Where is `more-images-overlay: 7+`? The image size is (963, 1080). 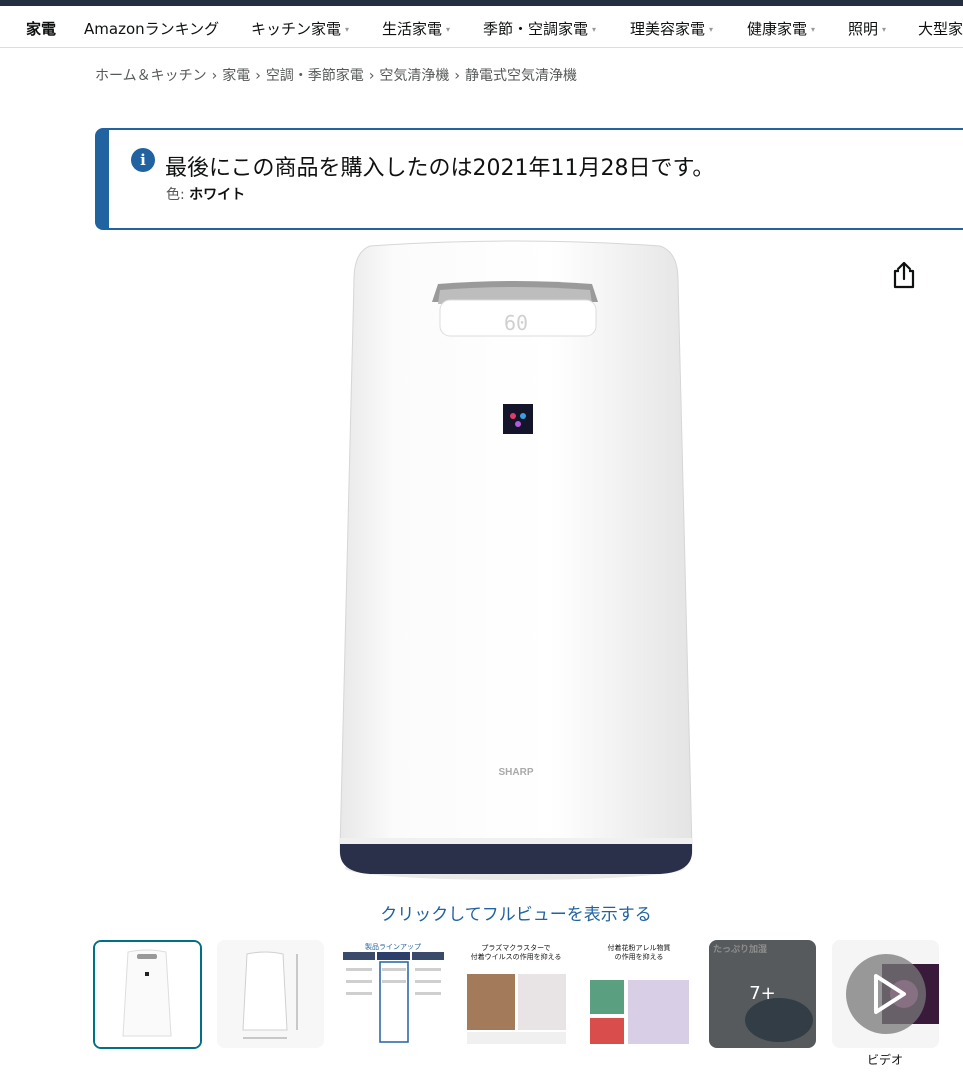 more-images-overlay: 7+ is located at coordinates (762, 994).